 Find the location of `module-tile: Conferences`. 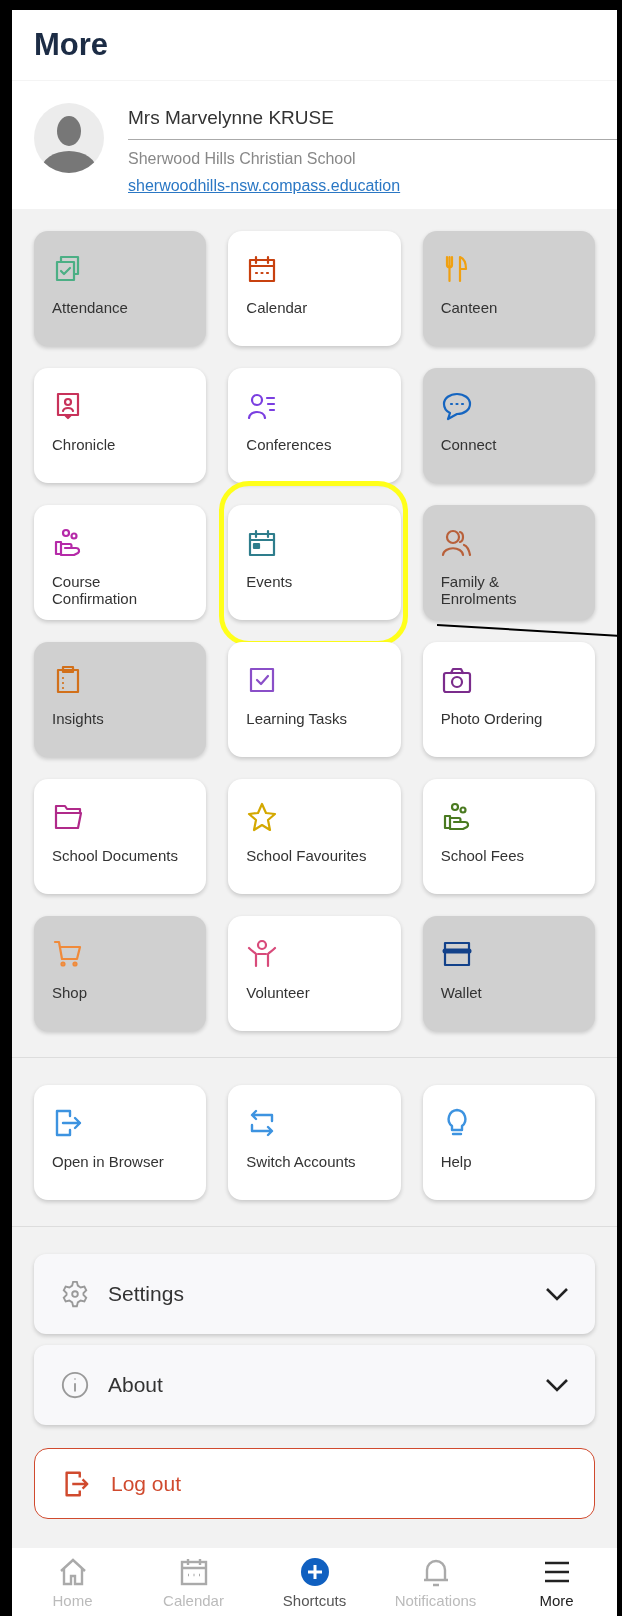

module-tile: Conferences is located at coordinates (314, 425).